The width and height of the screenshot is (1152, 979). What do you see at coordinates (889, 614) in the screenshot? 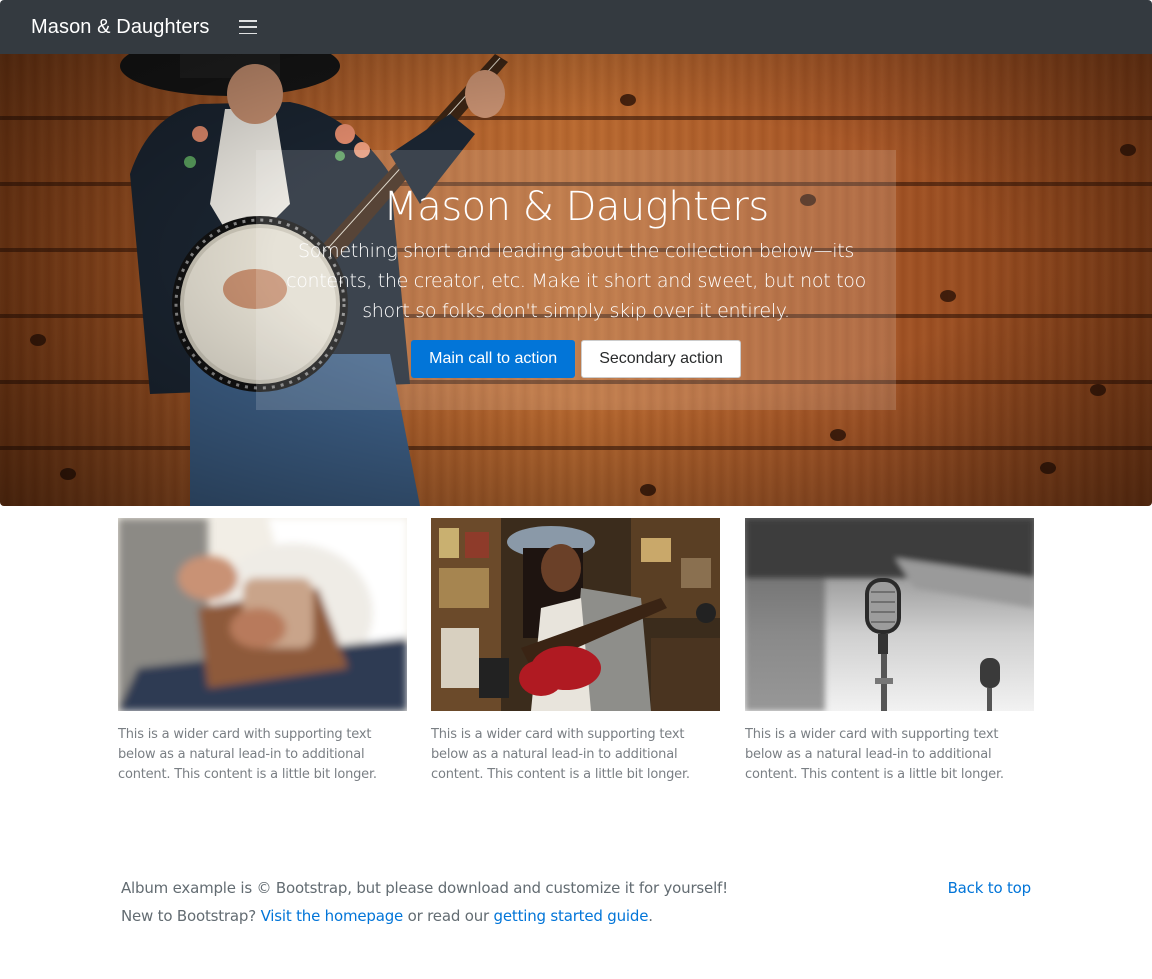
I see `card-image-microphone` at bounding box center [889, 614].